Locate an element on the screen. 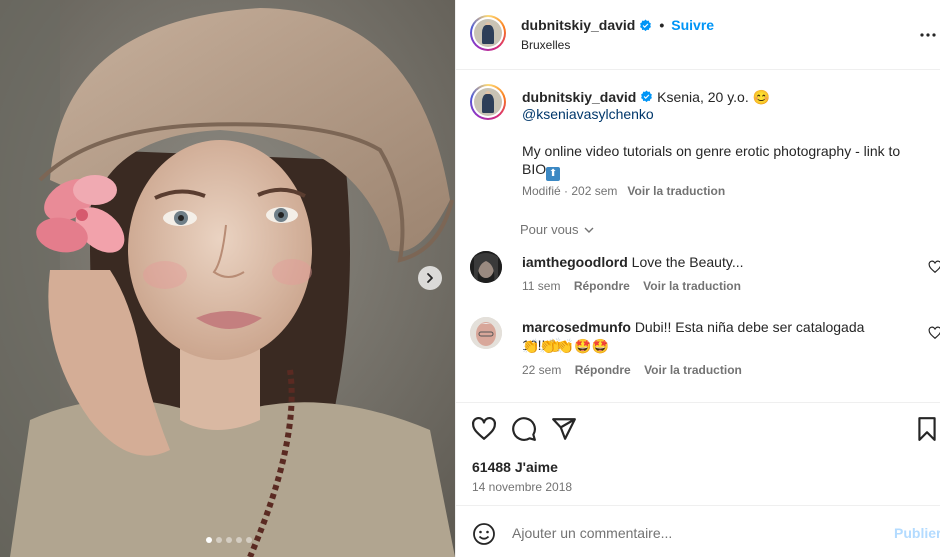 This screenshot has height=557, width=940. comment-username: iamthegoodlord is located at coordinates (575, 262).